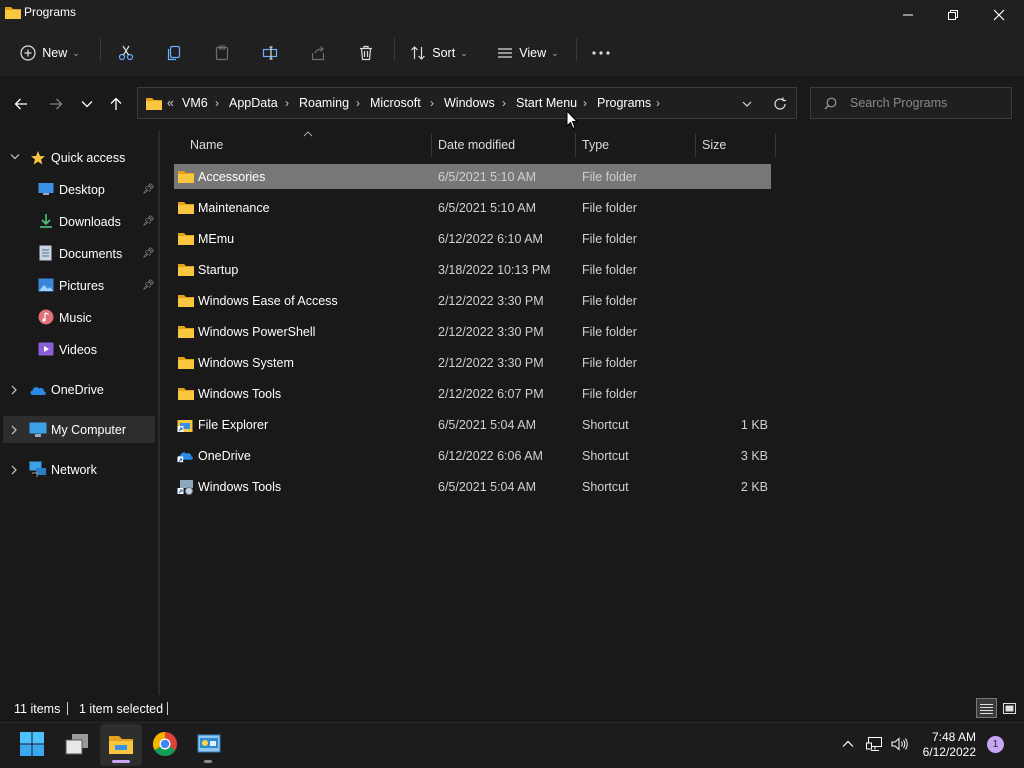 This screenshot has width=1024, height=768. Describe the element at coordinates (472, 176) in the screenshot. I see `table-row: Accessories 6/5/2021 5:10 AM File folder` at that location.